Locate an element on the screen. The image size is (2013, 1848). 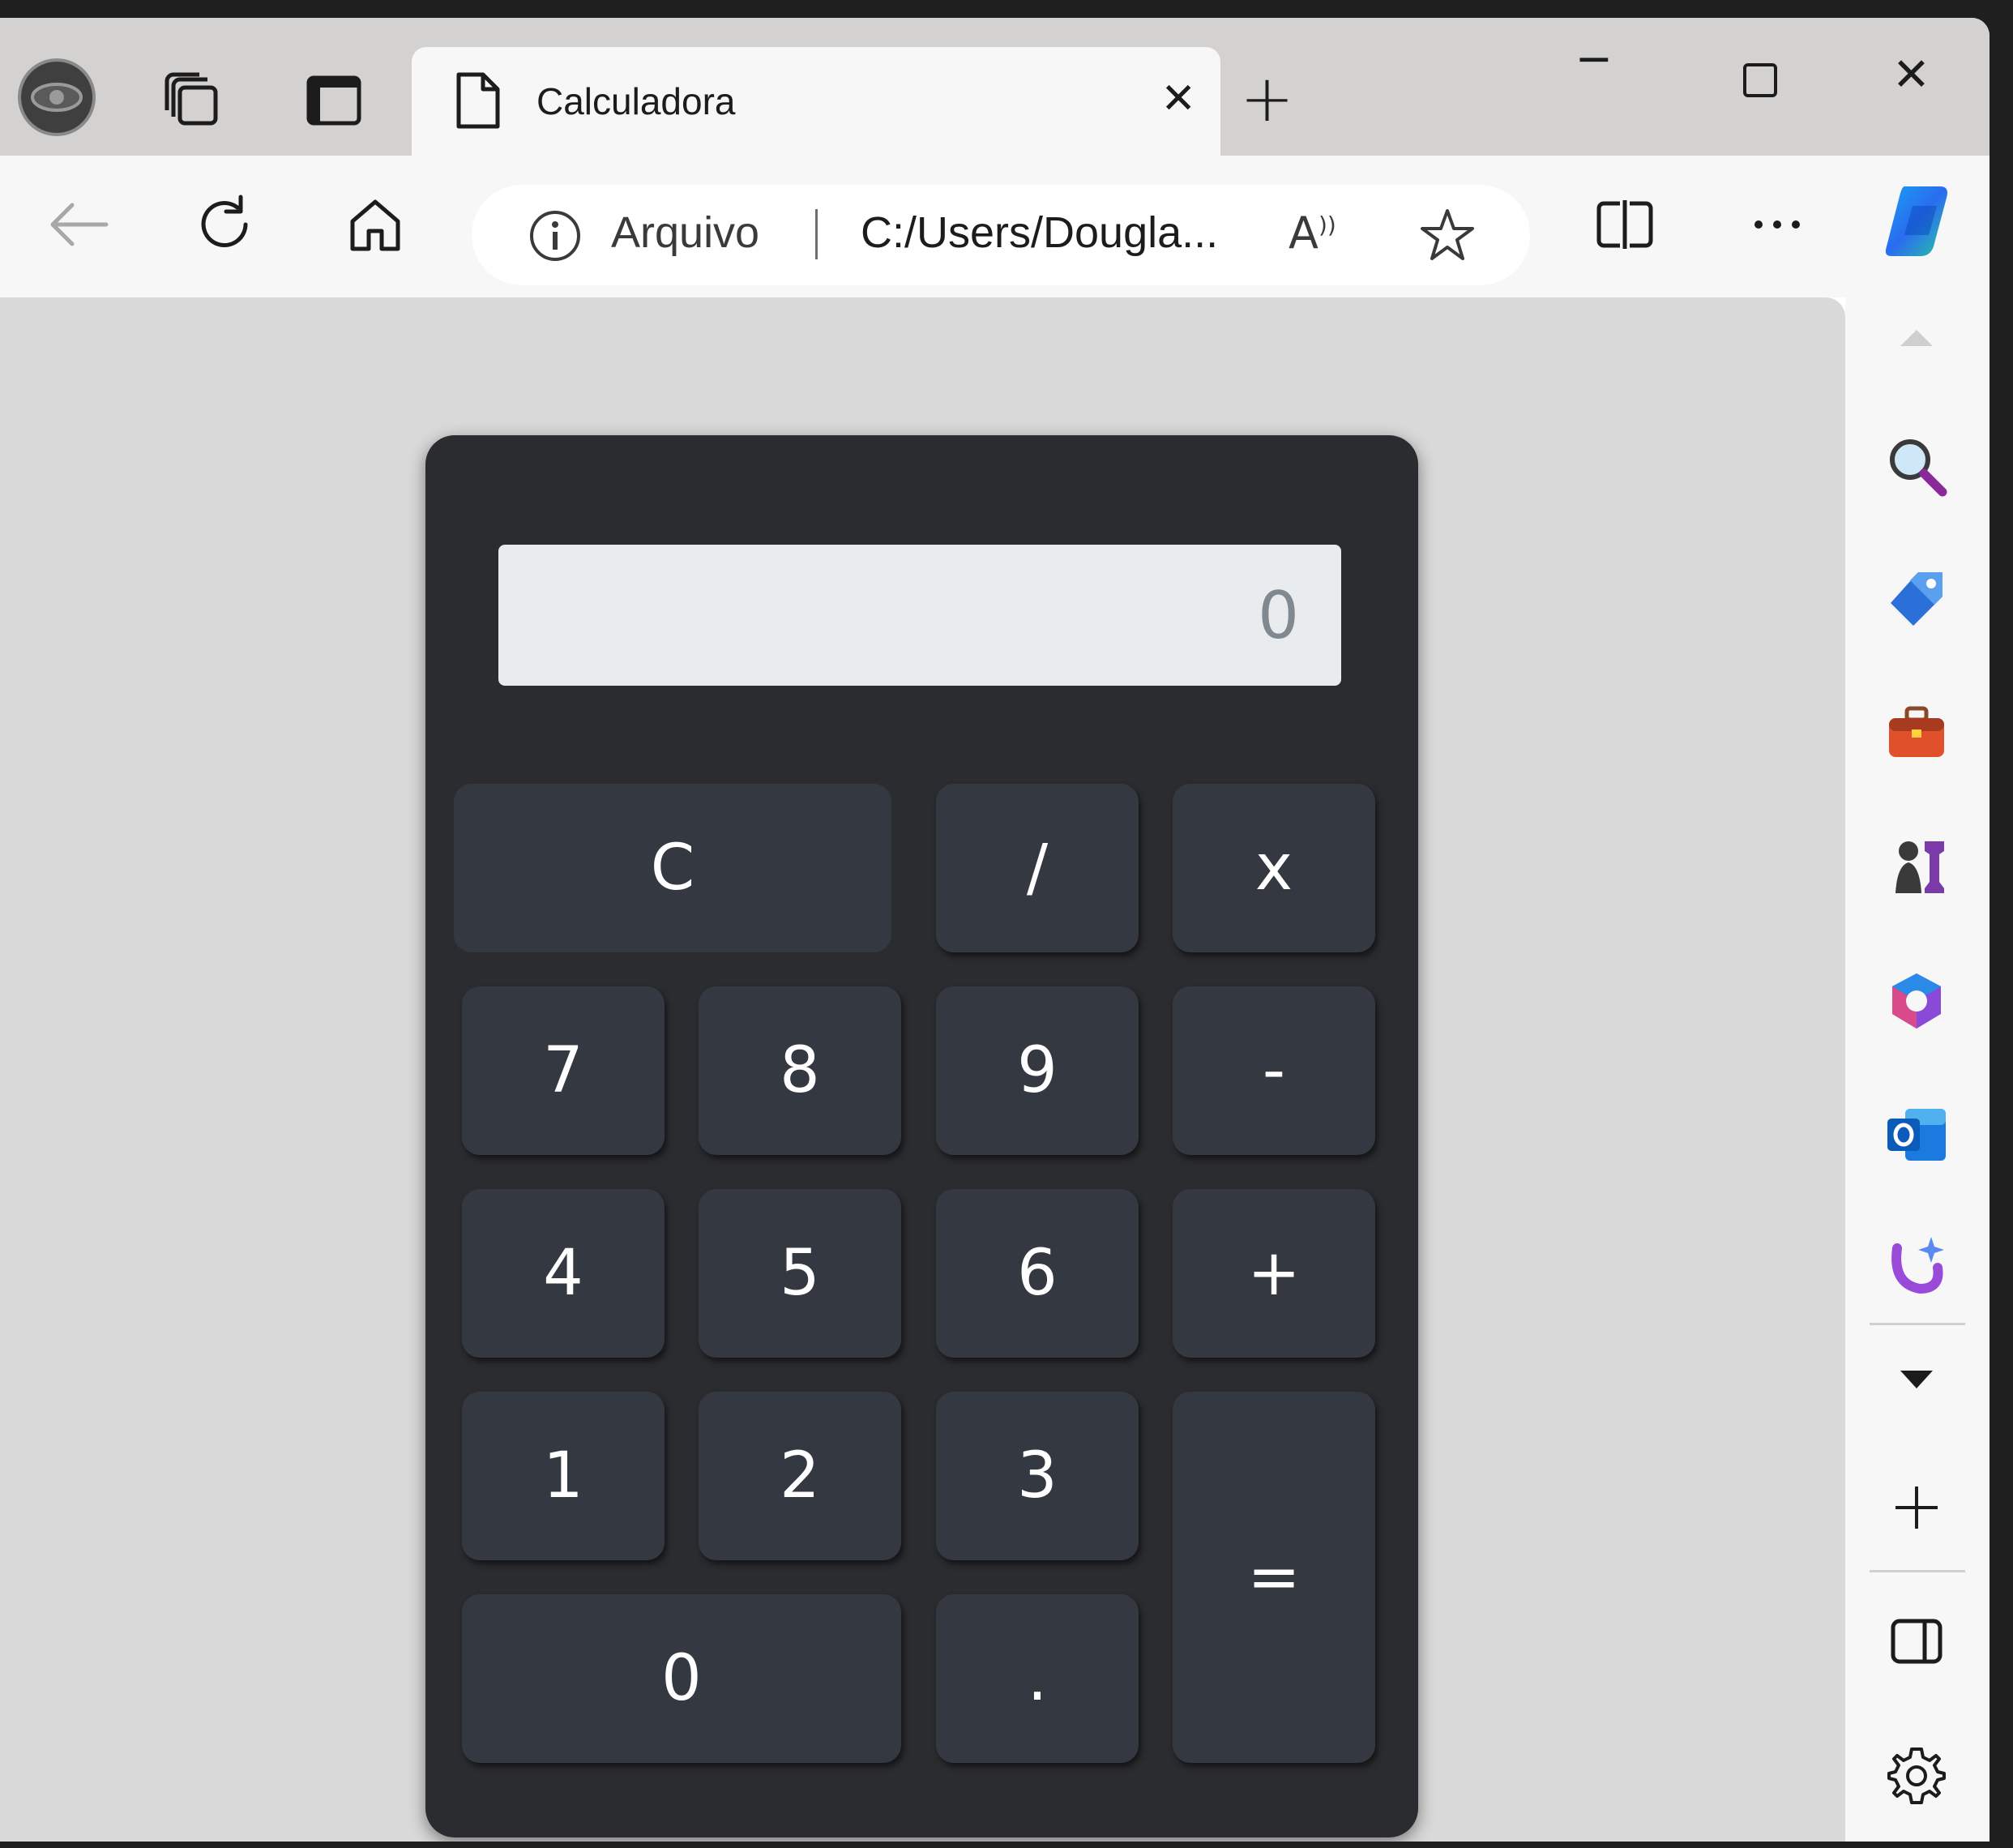
address-separator is located at coordinates (817, 234).